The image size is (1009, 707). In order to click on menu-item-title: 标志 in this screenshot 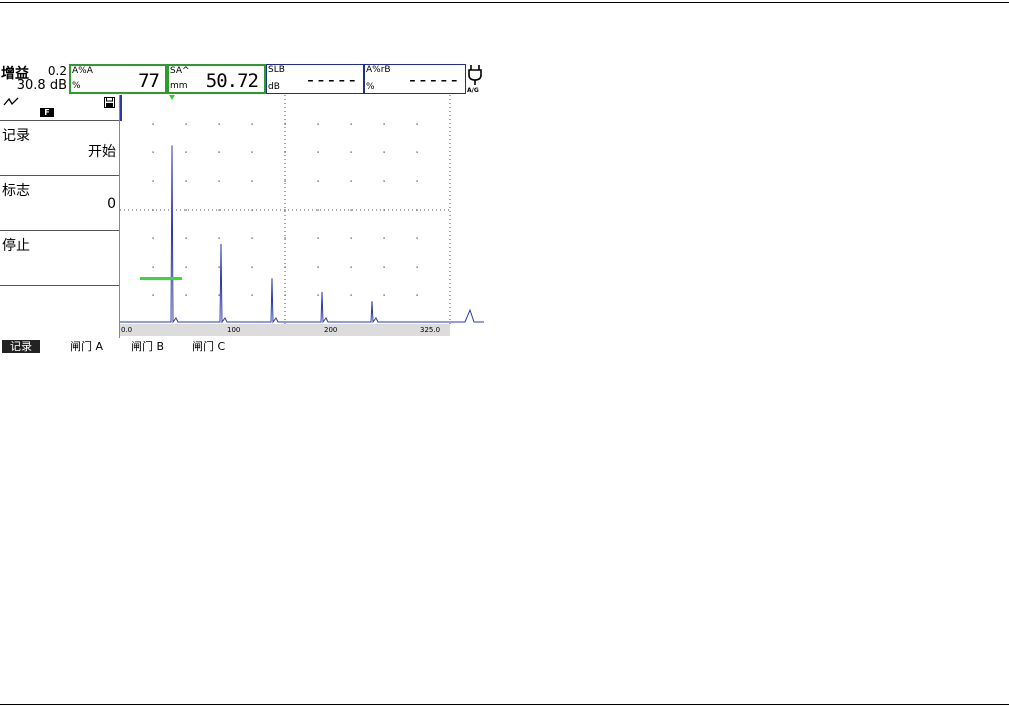, I will do `click(16, 191)`.